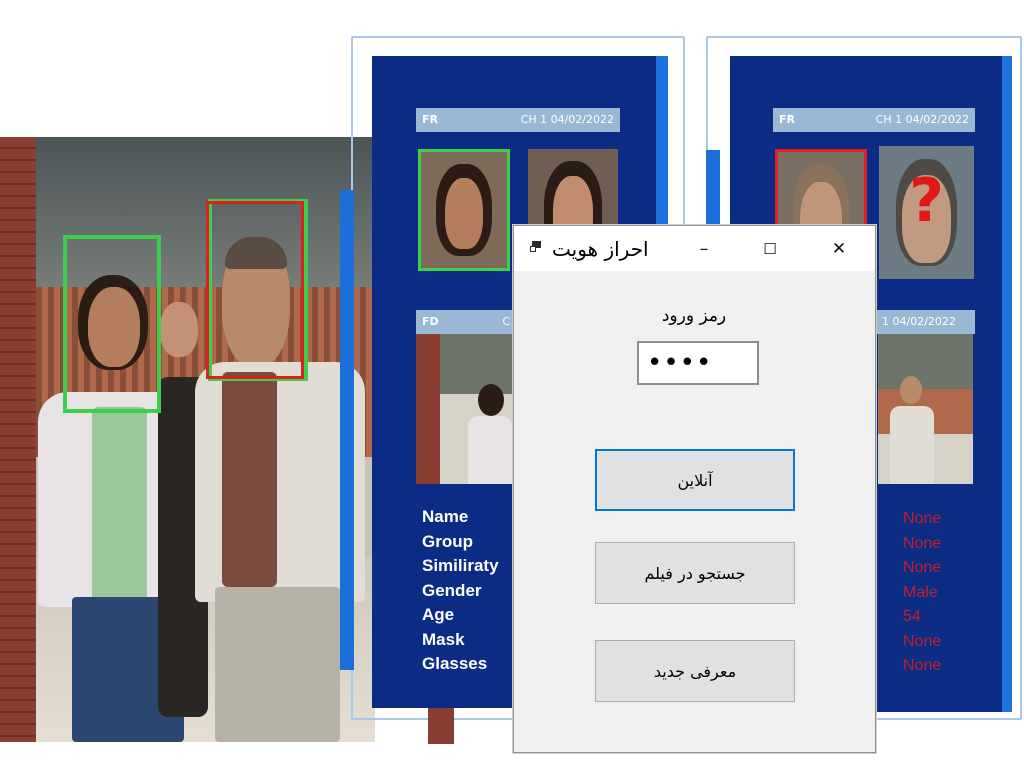 This screenshot has width=1024, height=768. I want to click on maximize-button: ☐, so click(770, 248).